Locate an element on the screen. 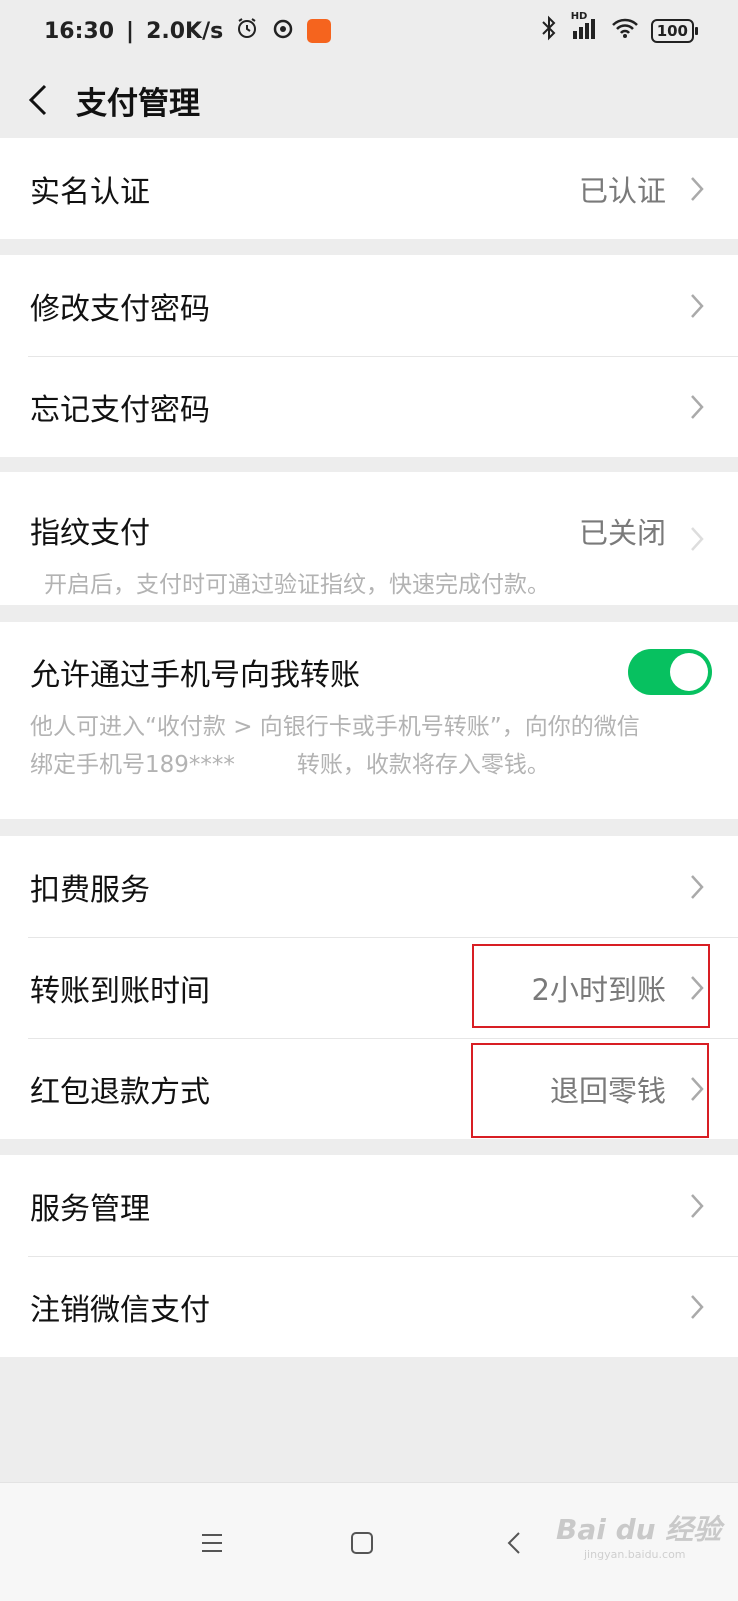  bluetooth-icon is located at coordinates (549, 31).